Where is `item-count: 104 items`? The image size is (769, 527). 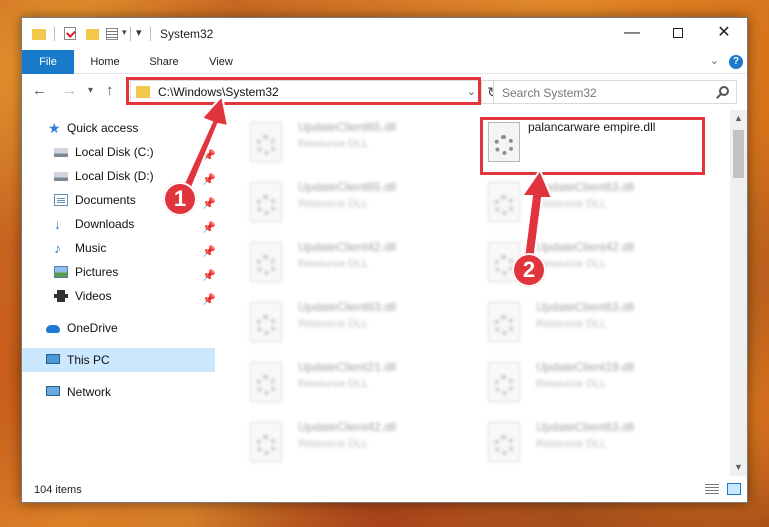
item-count: 104 items is located at coordinates (58, 490).